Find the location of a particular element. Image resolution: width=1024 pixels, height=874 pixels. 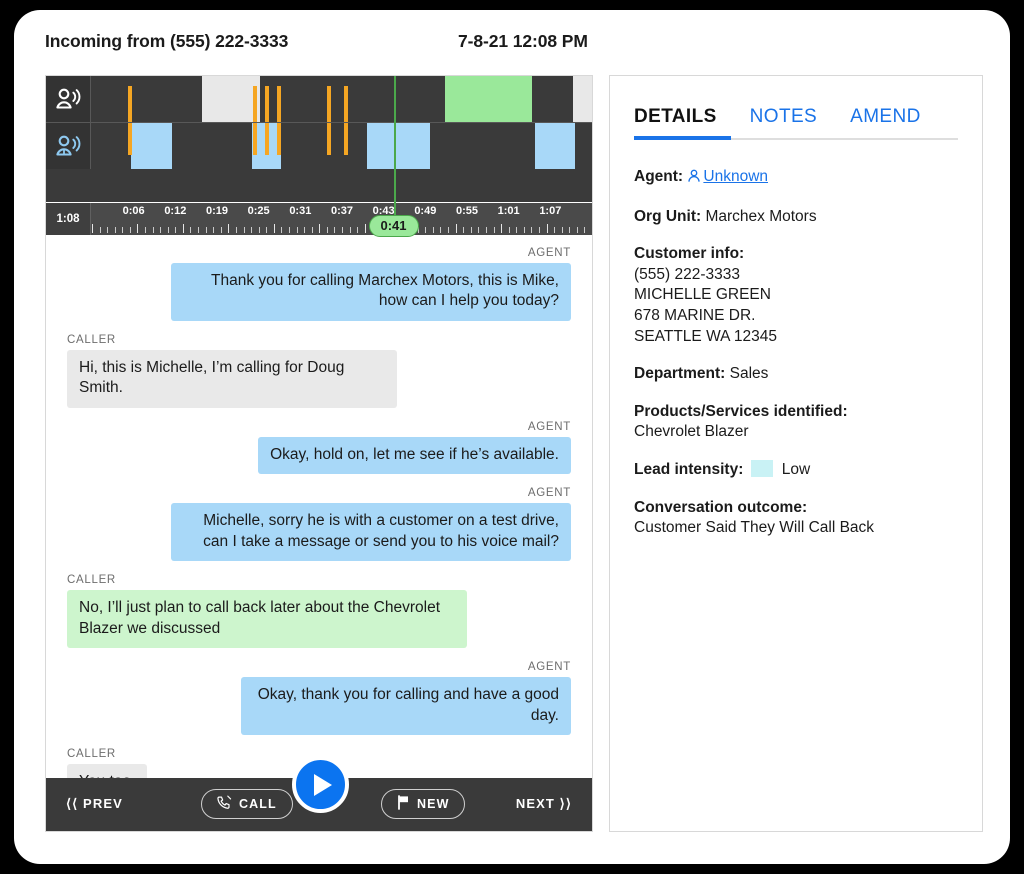

timeline-tick-label: 1:01 is located at coordinates (508, 211).